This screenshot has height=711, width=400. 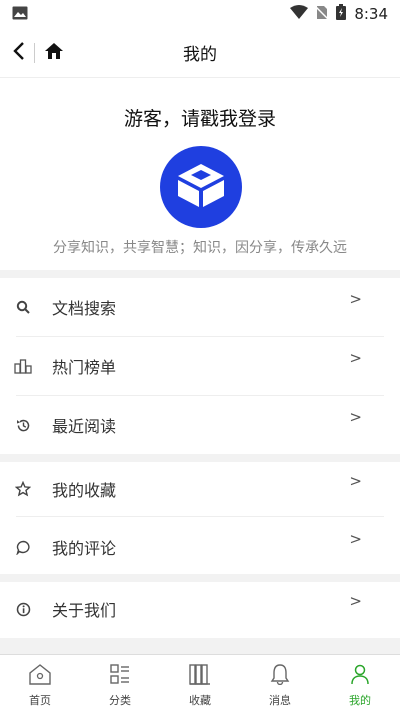 I want to click on avatar, so click(x=201, y=187).